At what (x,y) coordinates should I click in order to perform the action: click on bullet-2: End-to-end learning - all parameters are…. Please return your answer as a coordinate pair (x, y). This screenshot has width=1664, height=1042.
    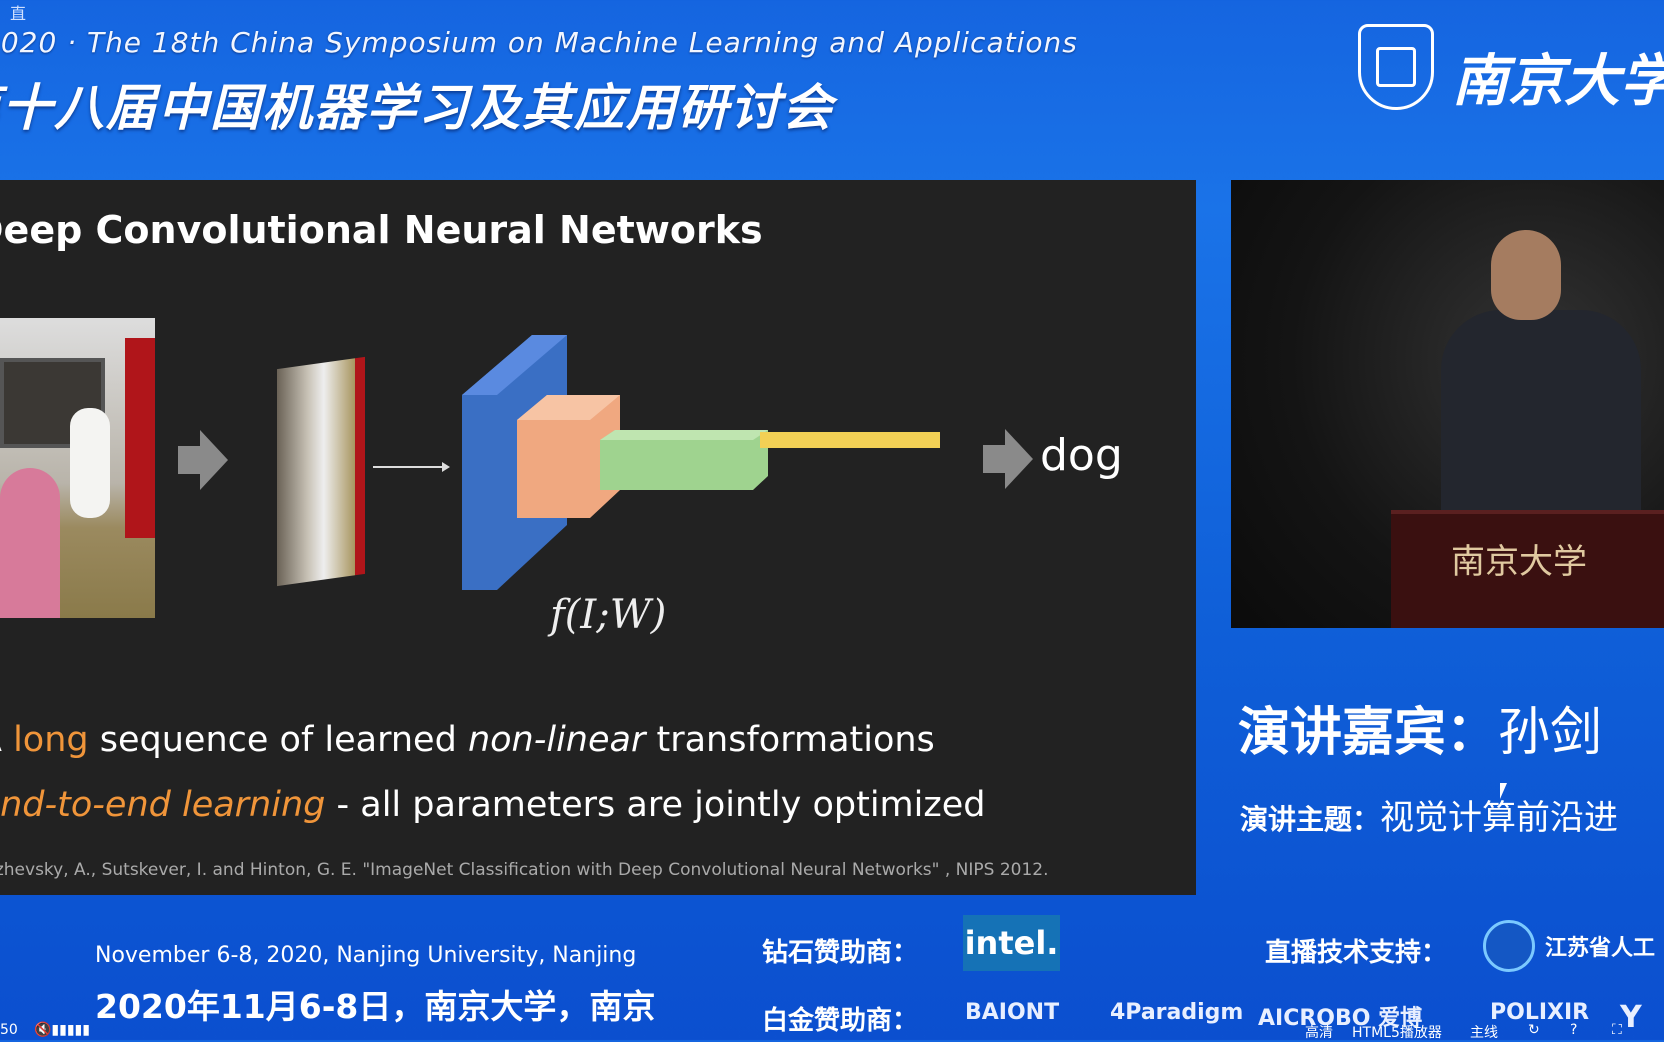
    Looking at the image, I should click on (493, 805).